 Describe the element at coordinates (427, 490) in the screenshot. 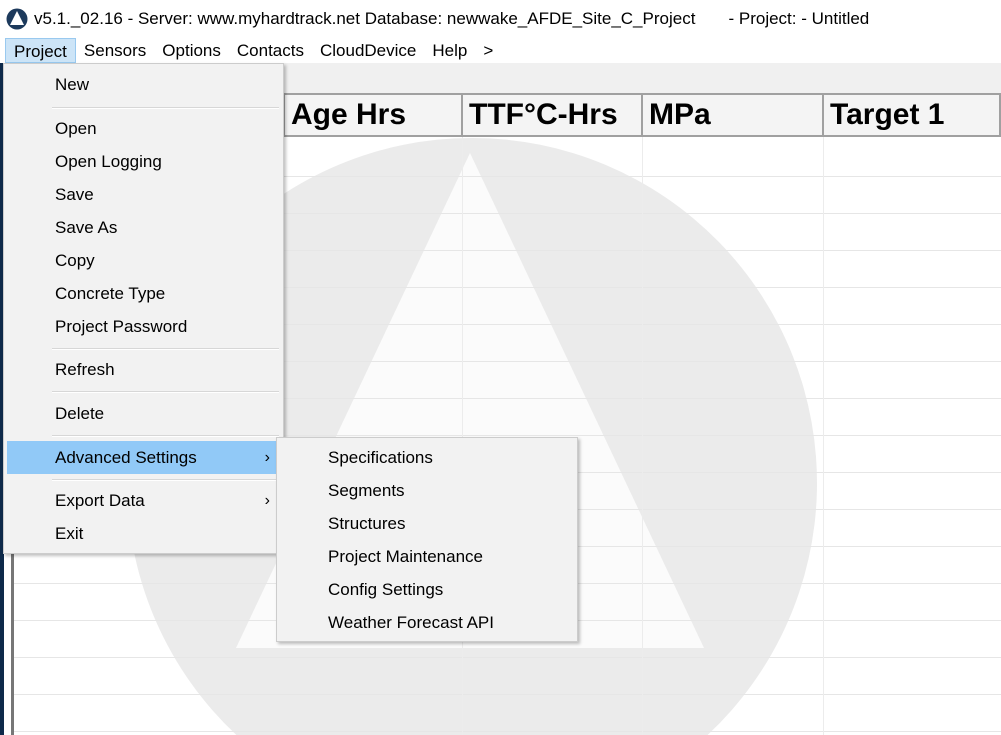

I see `submenu-item-segments: Segments` at that location.